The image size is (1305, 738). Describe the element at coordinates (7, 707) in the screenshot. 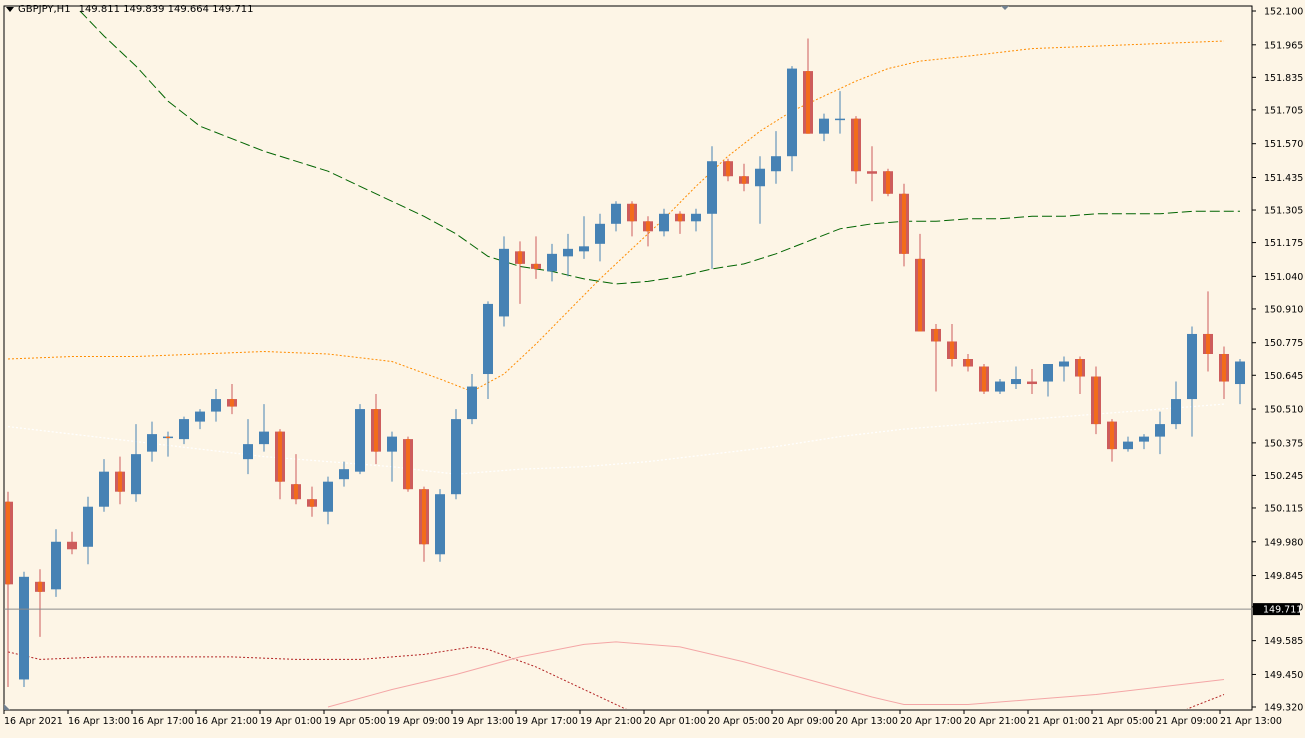

I see `corner-marker-icon` at that location.